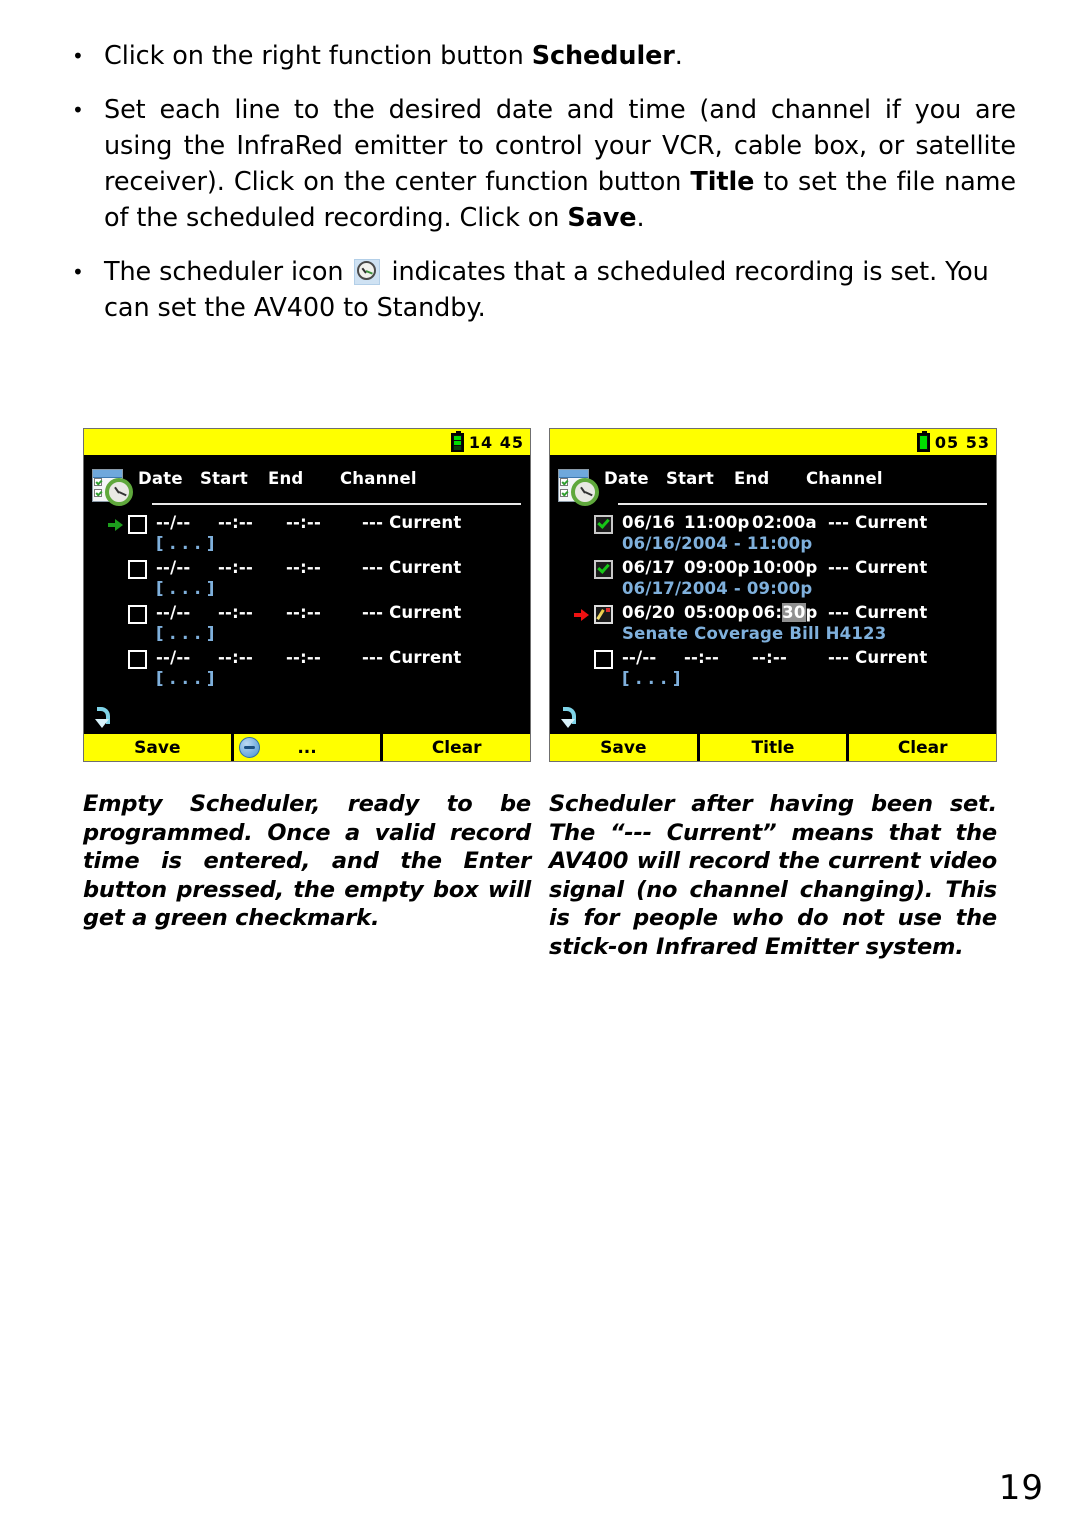  I want to click on device-toolbar: Save Title Clear, so click(773, 747).